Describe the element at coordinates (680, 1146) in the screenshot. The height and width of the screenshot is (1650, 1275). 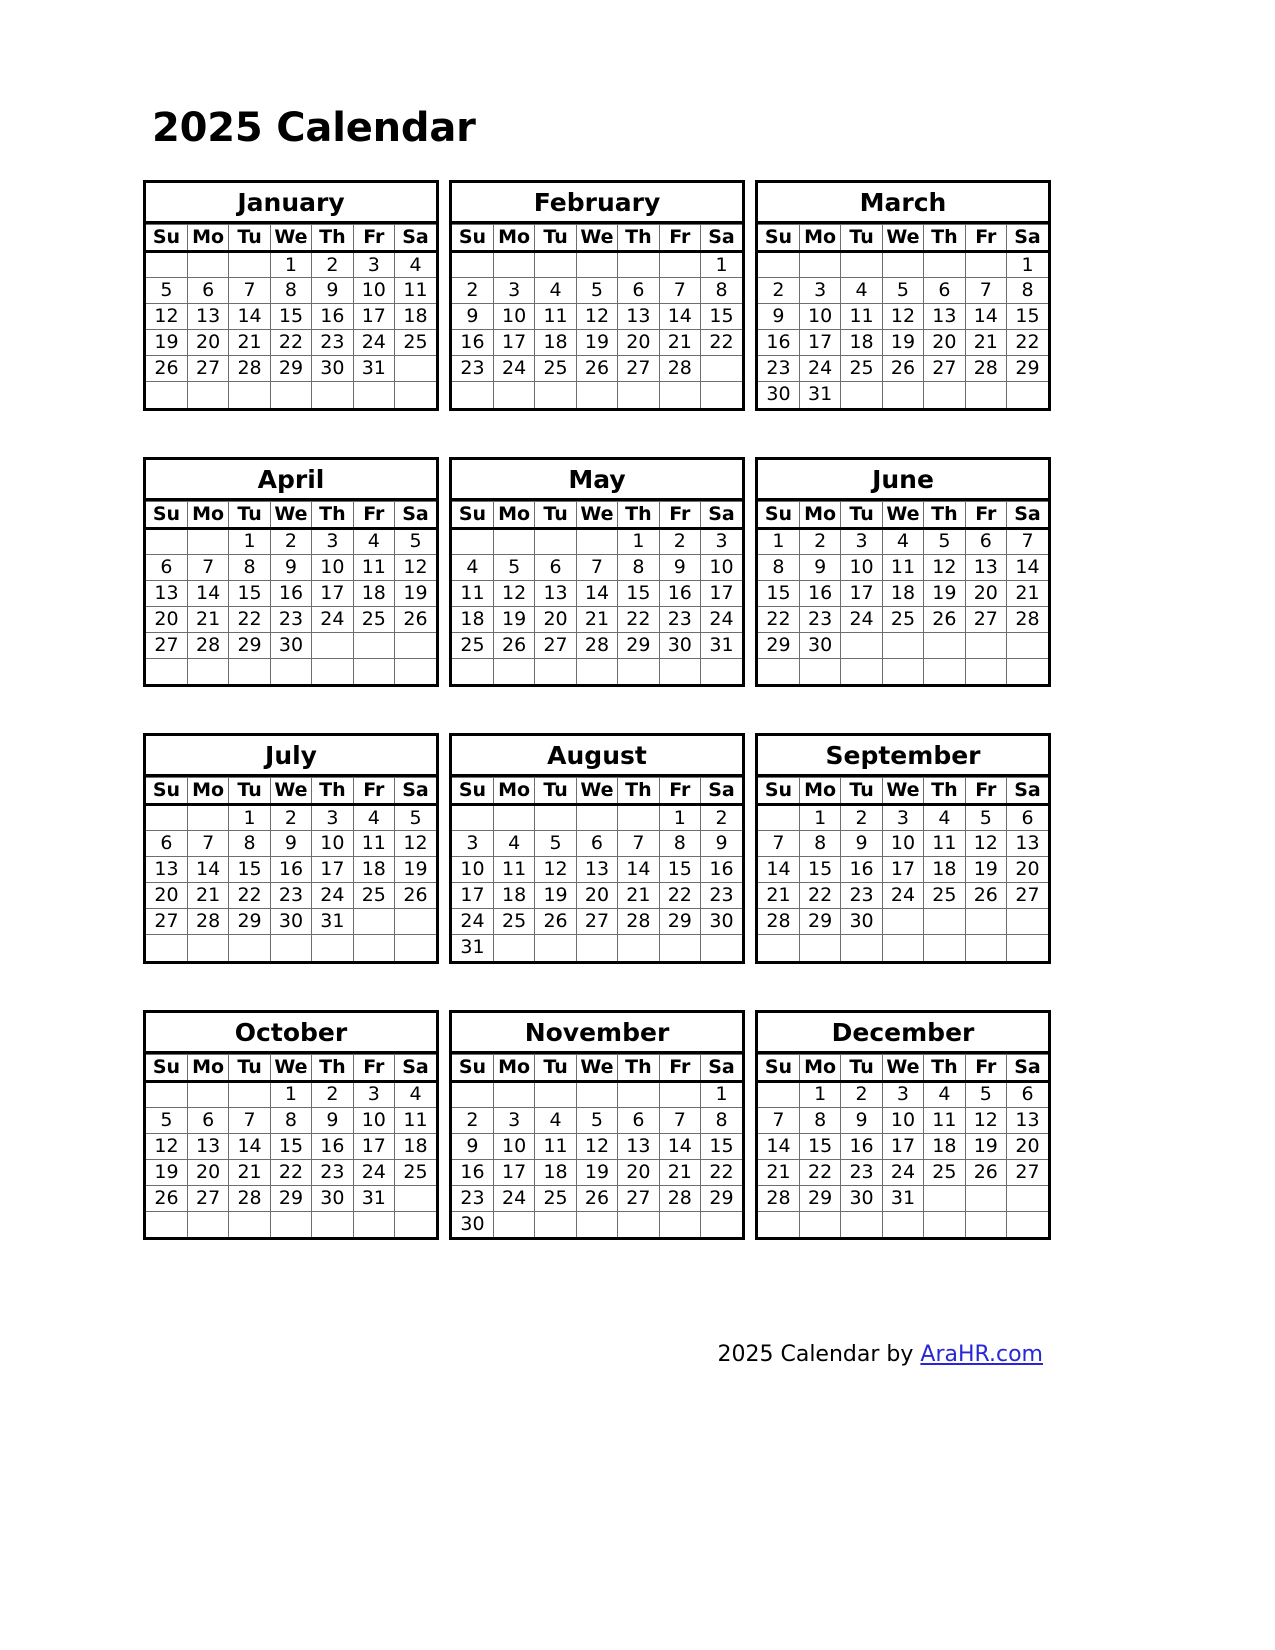
I see `day-cell: 14` at that location.